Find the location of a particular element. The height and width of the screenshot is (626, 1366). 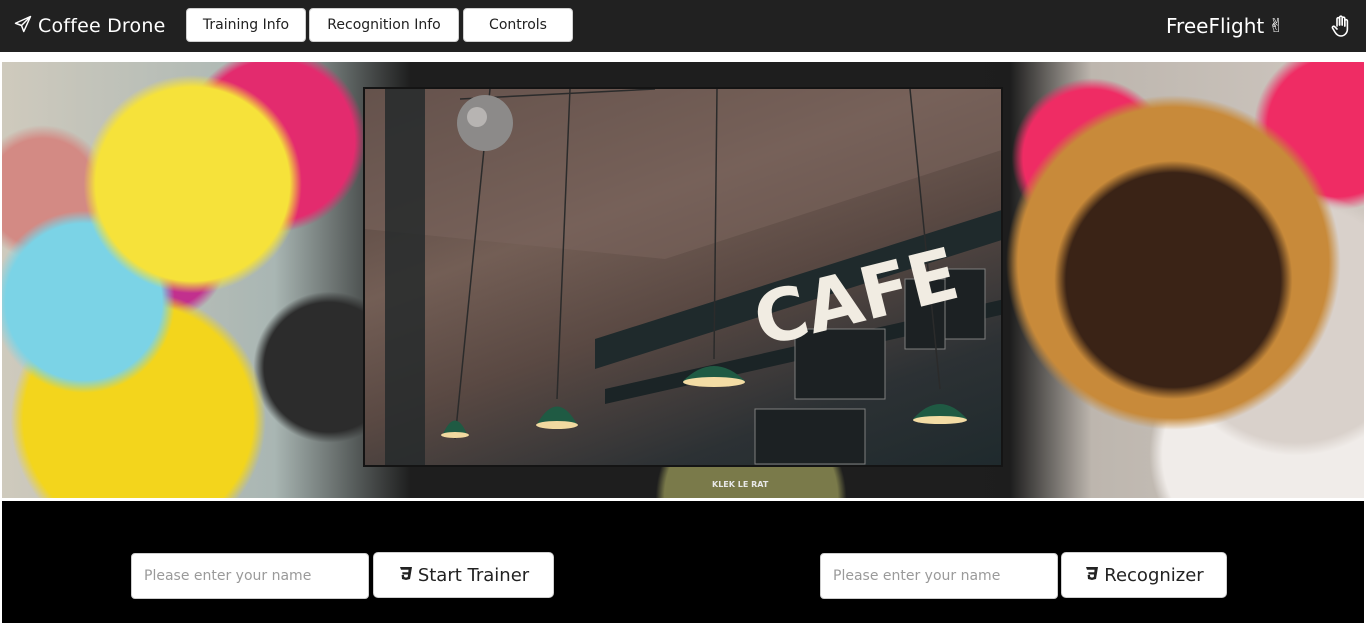

peace-hand-icon: ✌ is located at coordinates (1276, 26).